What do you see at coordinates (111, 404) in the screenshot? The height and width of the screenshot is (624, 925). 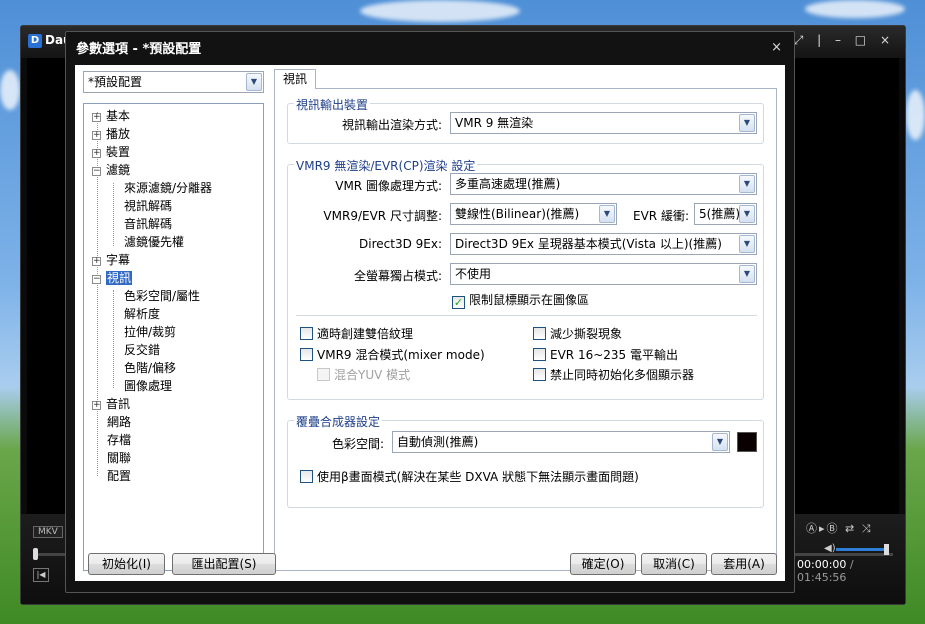 I see `tree-item-audio: + 音訊` at bounding box center [111, 404].